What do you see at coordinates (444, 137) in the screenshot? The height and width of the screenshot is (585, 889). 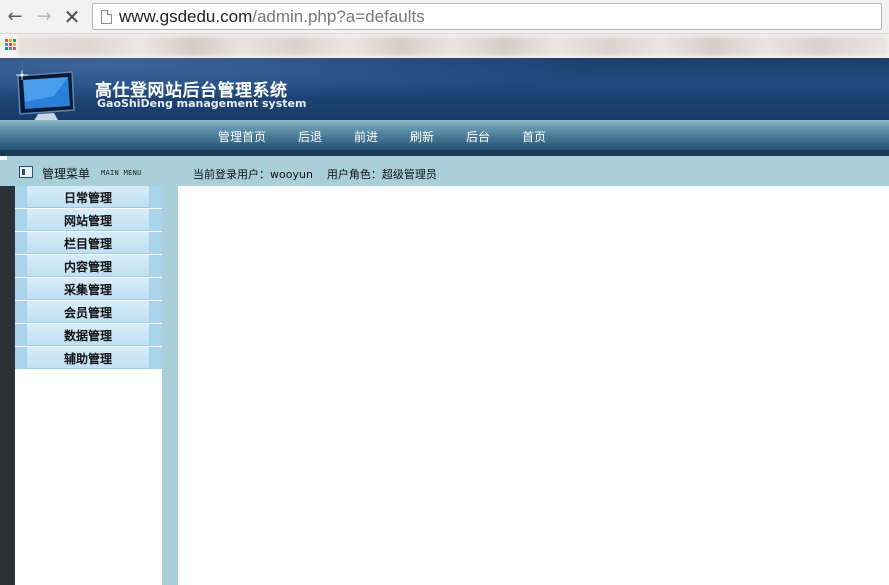 I see `top-navigation: 管理首页 后退 前进 刷新 后台 首页` at bounding box center [444, 137].